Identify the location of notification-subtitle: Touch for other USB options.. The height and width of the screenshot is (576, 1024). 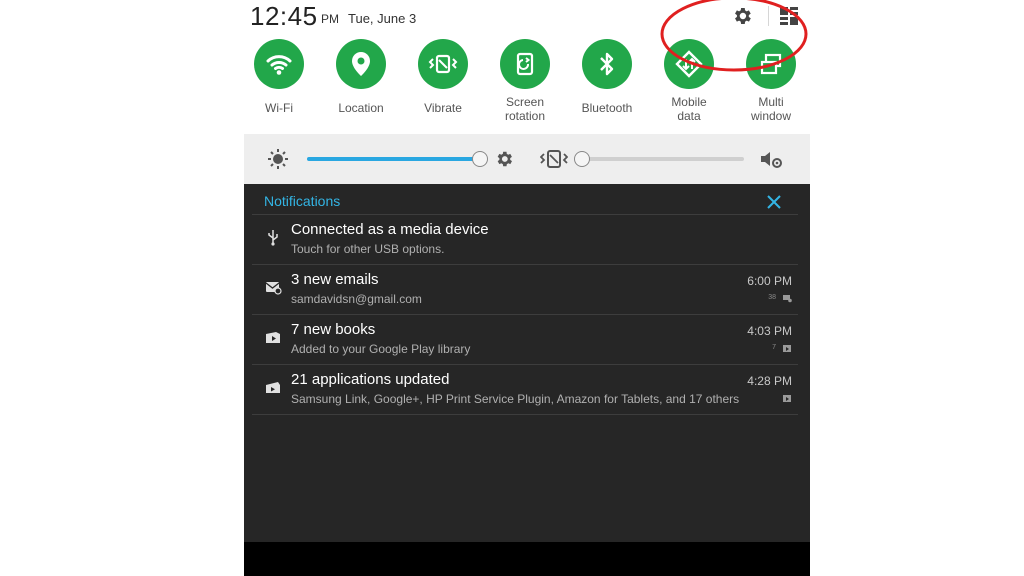
(368, 249).